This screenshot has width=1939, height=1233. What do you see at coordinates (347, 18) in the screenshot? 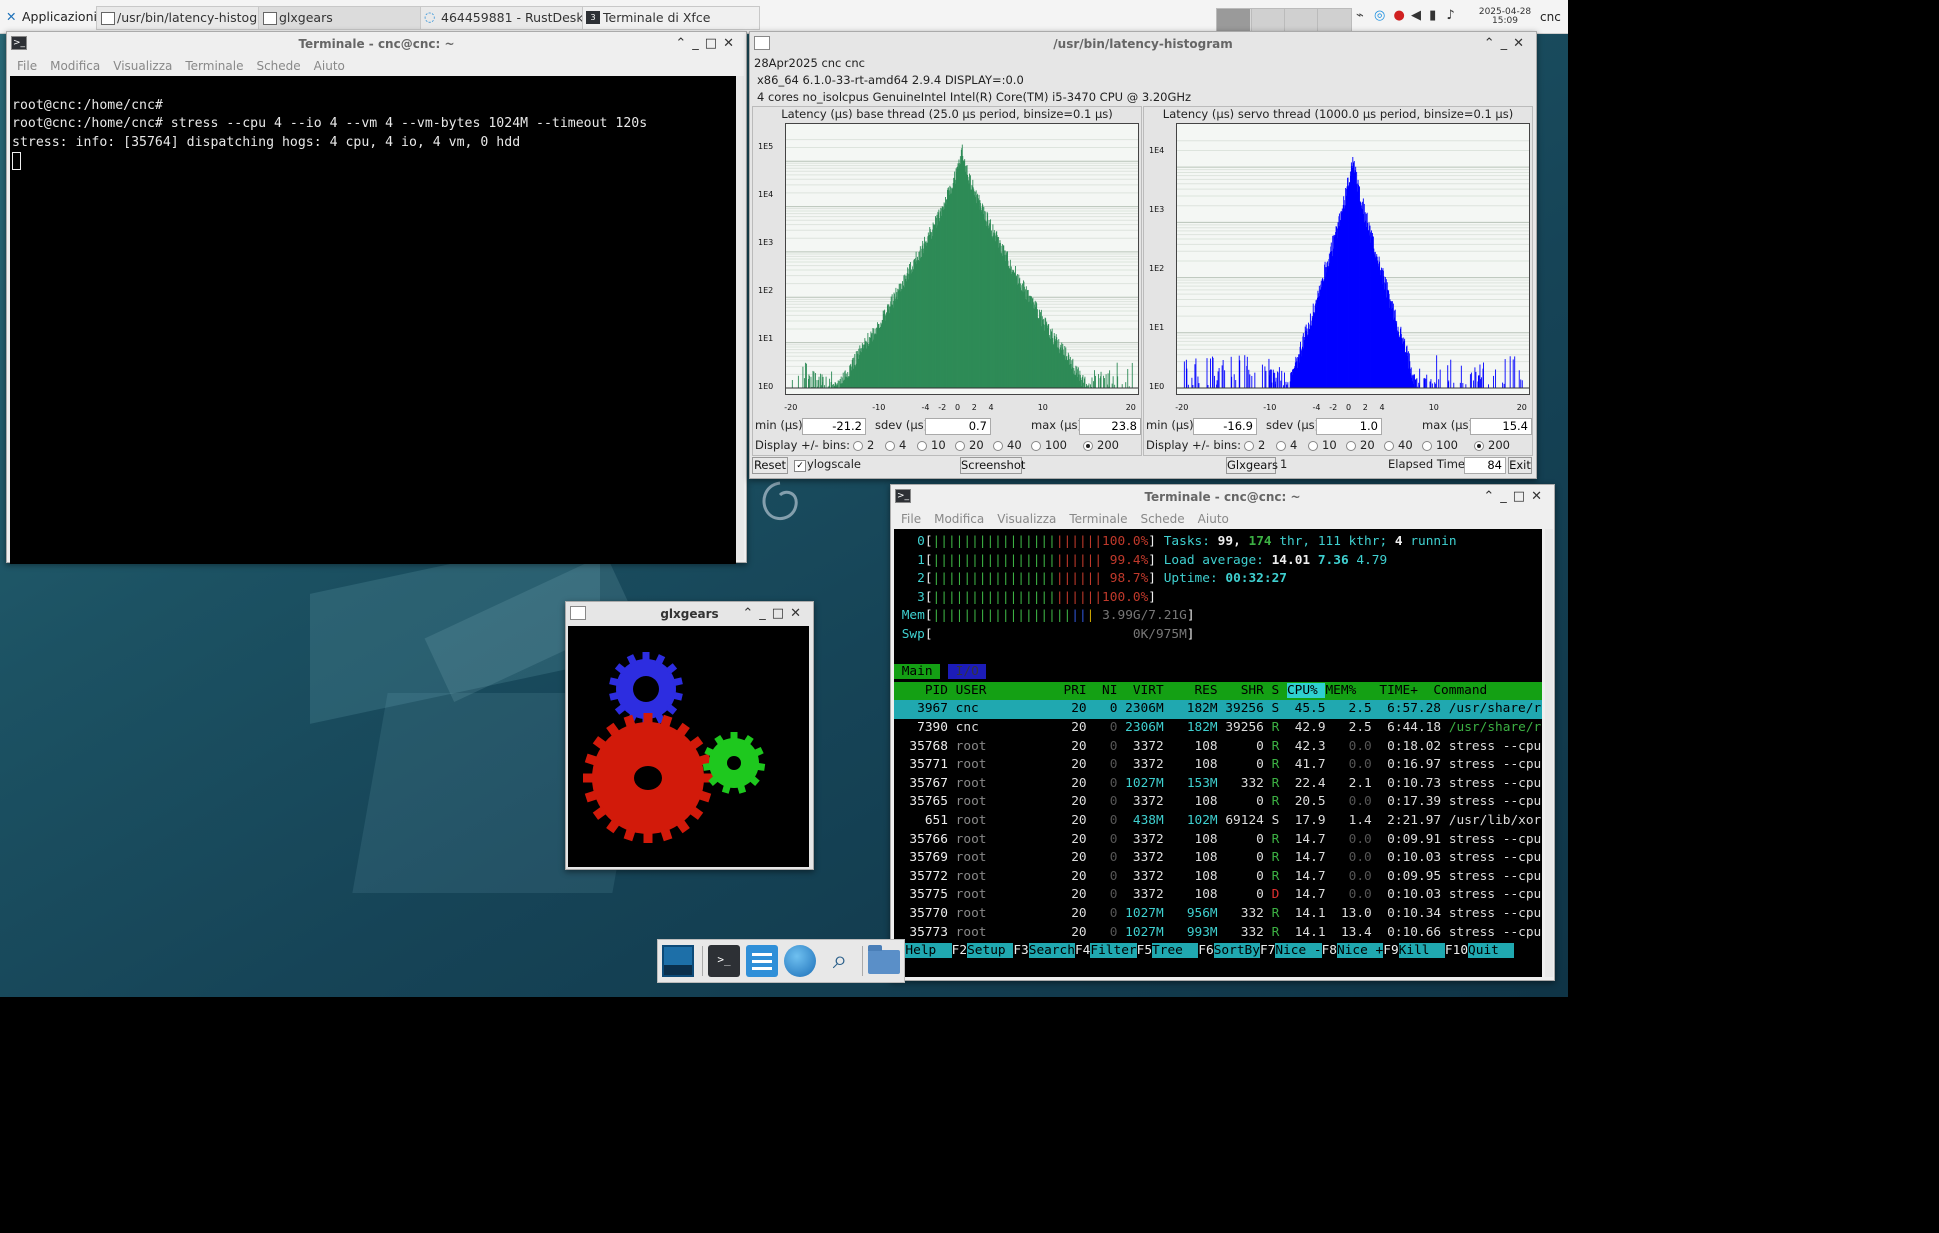
I see `task-glxgears: glxgears` at bounding box center [347, 18].